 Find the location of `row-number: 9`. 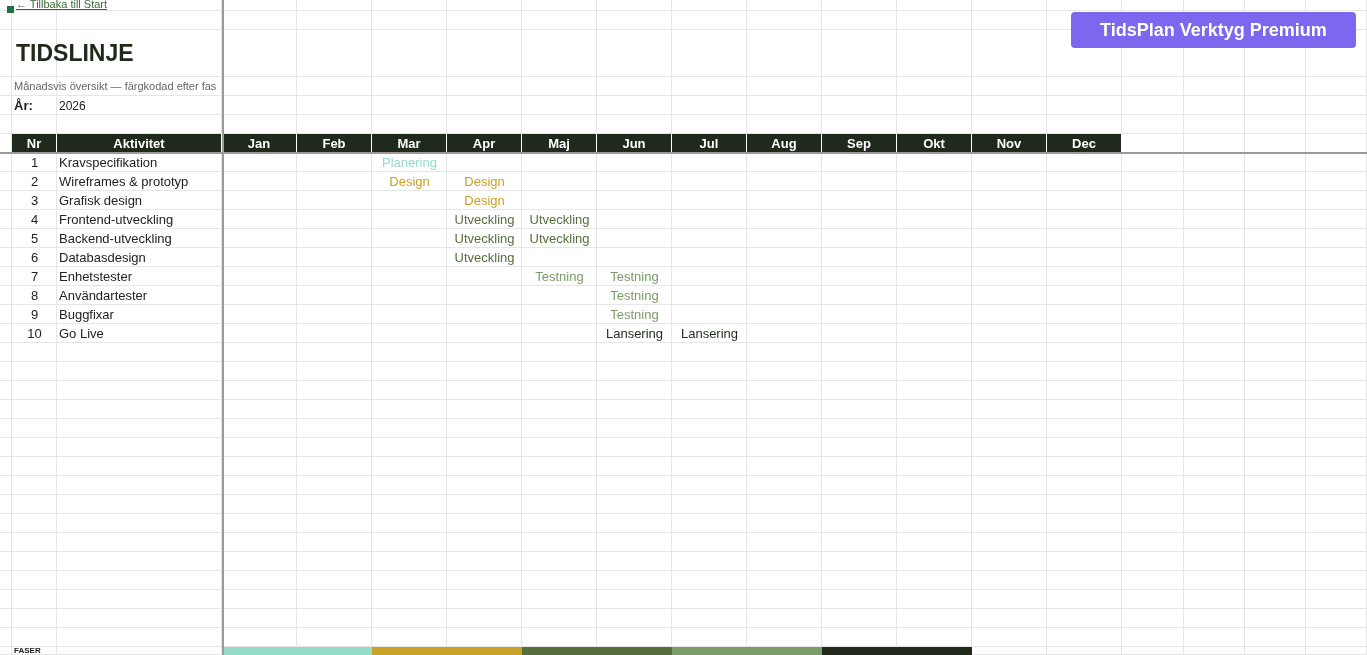

row-number: 9 is located at coordinates (34, 314).